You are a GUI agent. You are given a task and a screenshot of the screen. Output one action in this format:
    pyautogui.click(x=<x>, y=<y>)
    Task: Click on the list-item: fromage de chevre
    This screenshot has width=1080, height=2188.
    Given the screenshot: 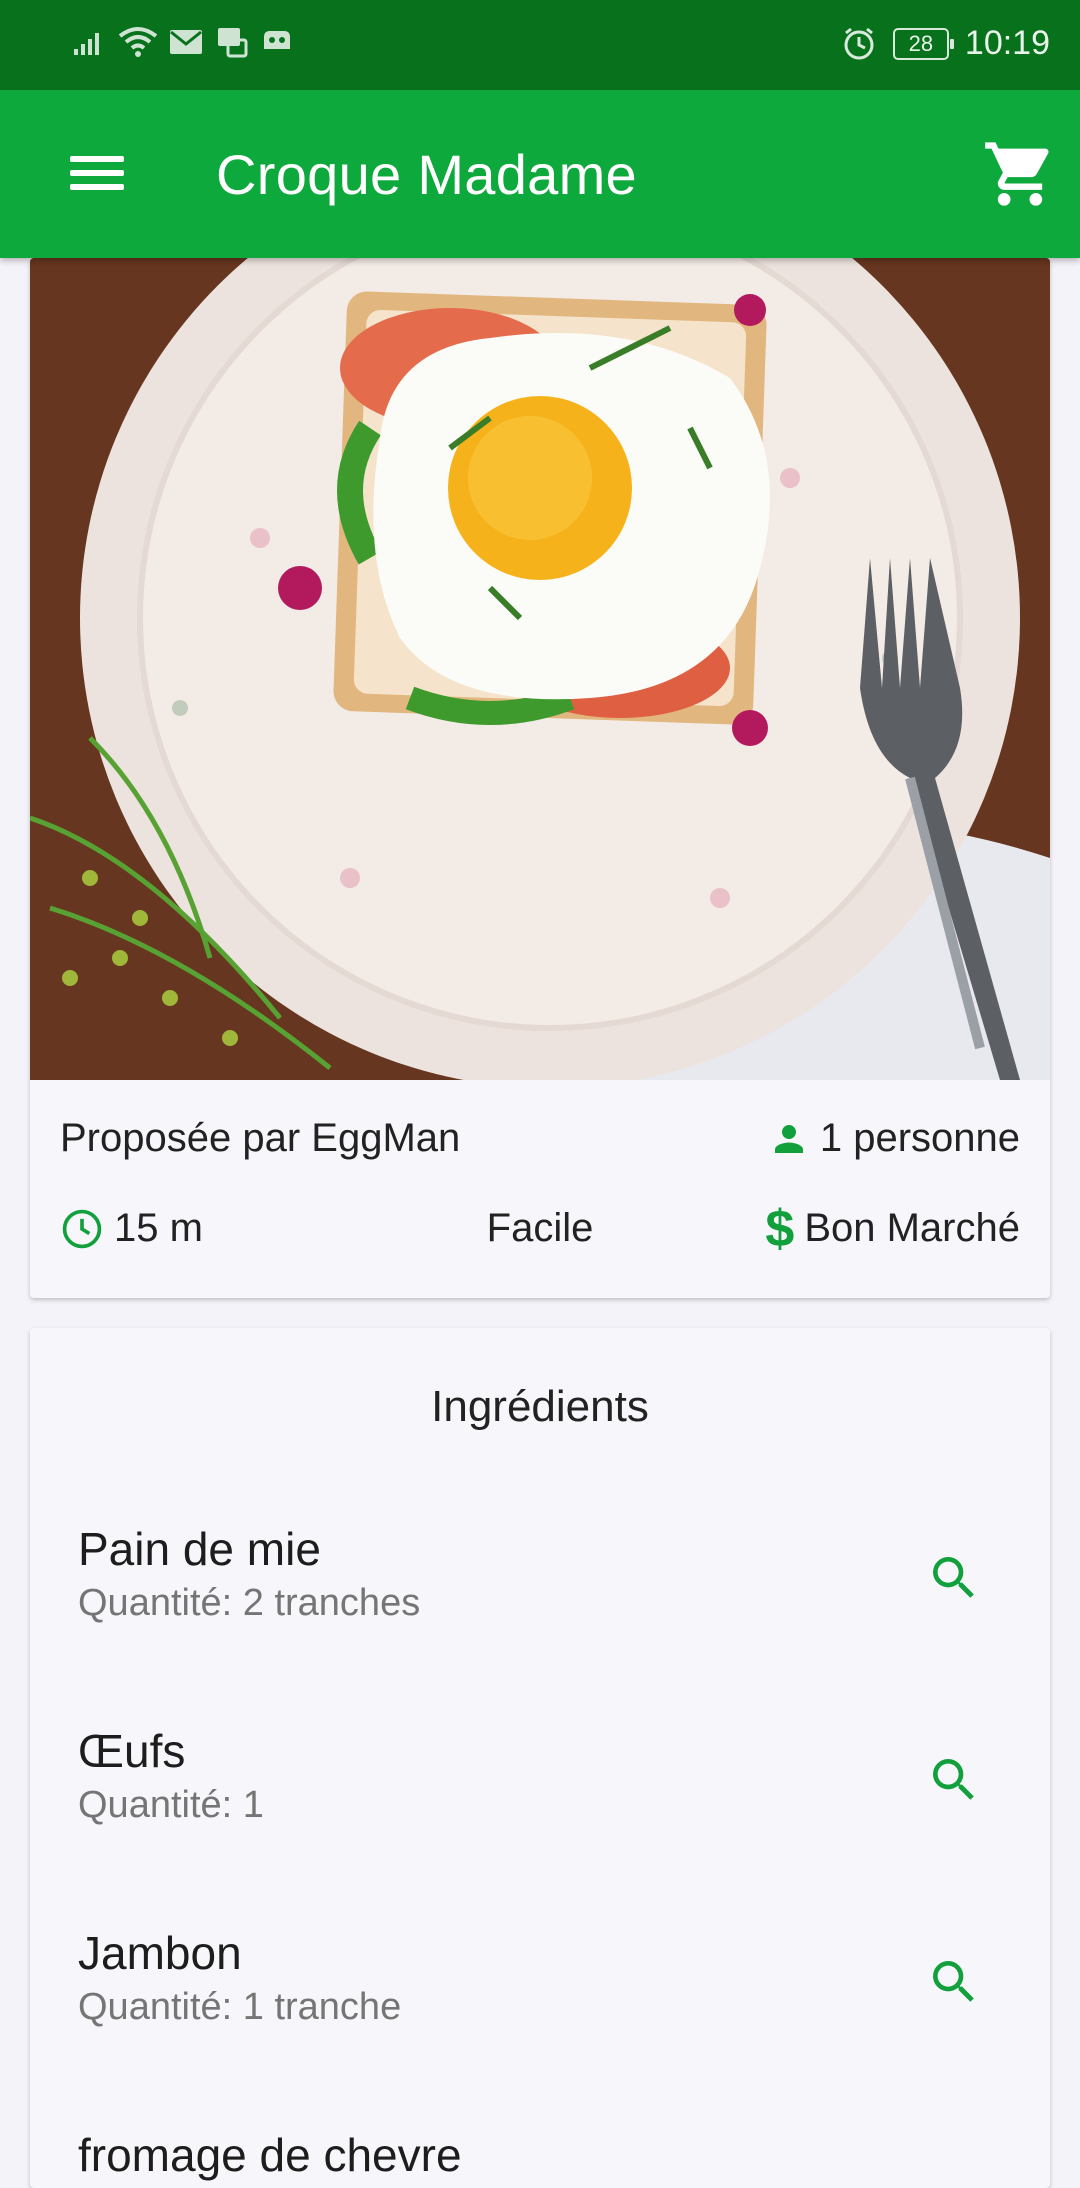 What is the action you would take?
    pyautogui.click(x=540, y=2158)
    